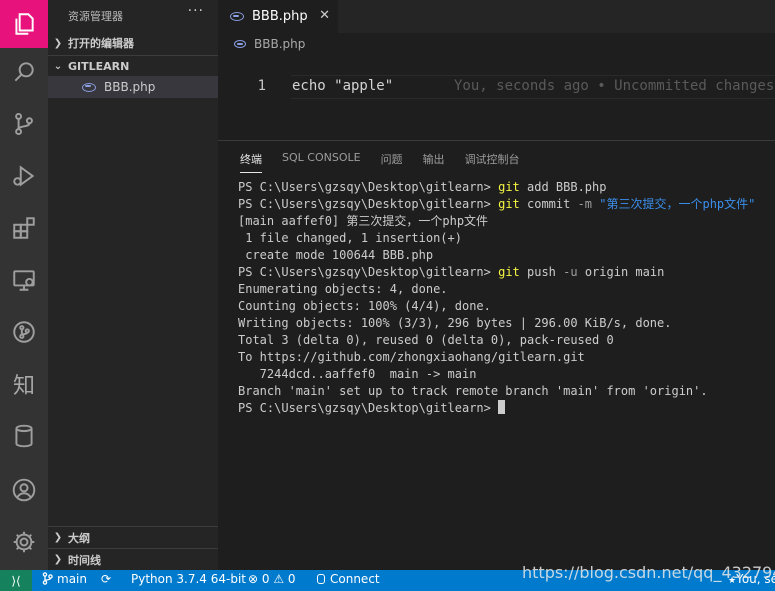 The image size is (775, 591). Describe the element at coordinates (621, 272) in the screenshot. I see `terminal-args: origin main` at that location.